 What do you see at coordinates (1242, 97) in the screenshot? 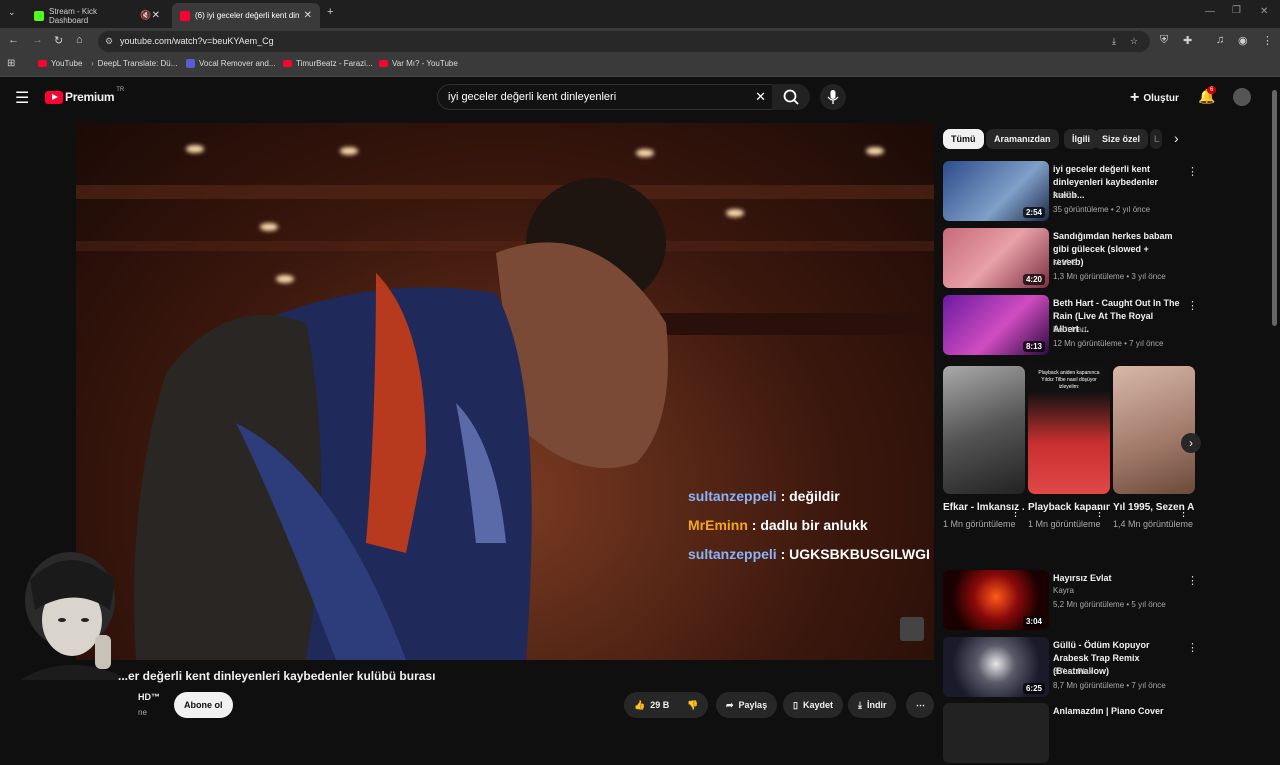
I see `avatar` at bounding box center [1242, 97].